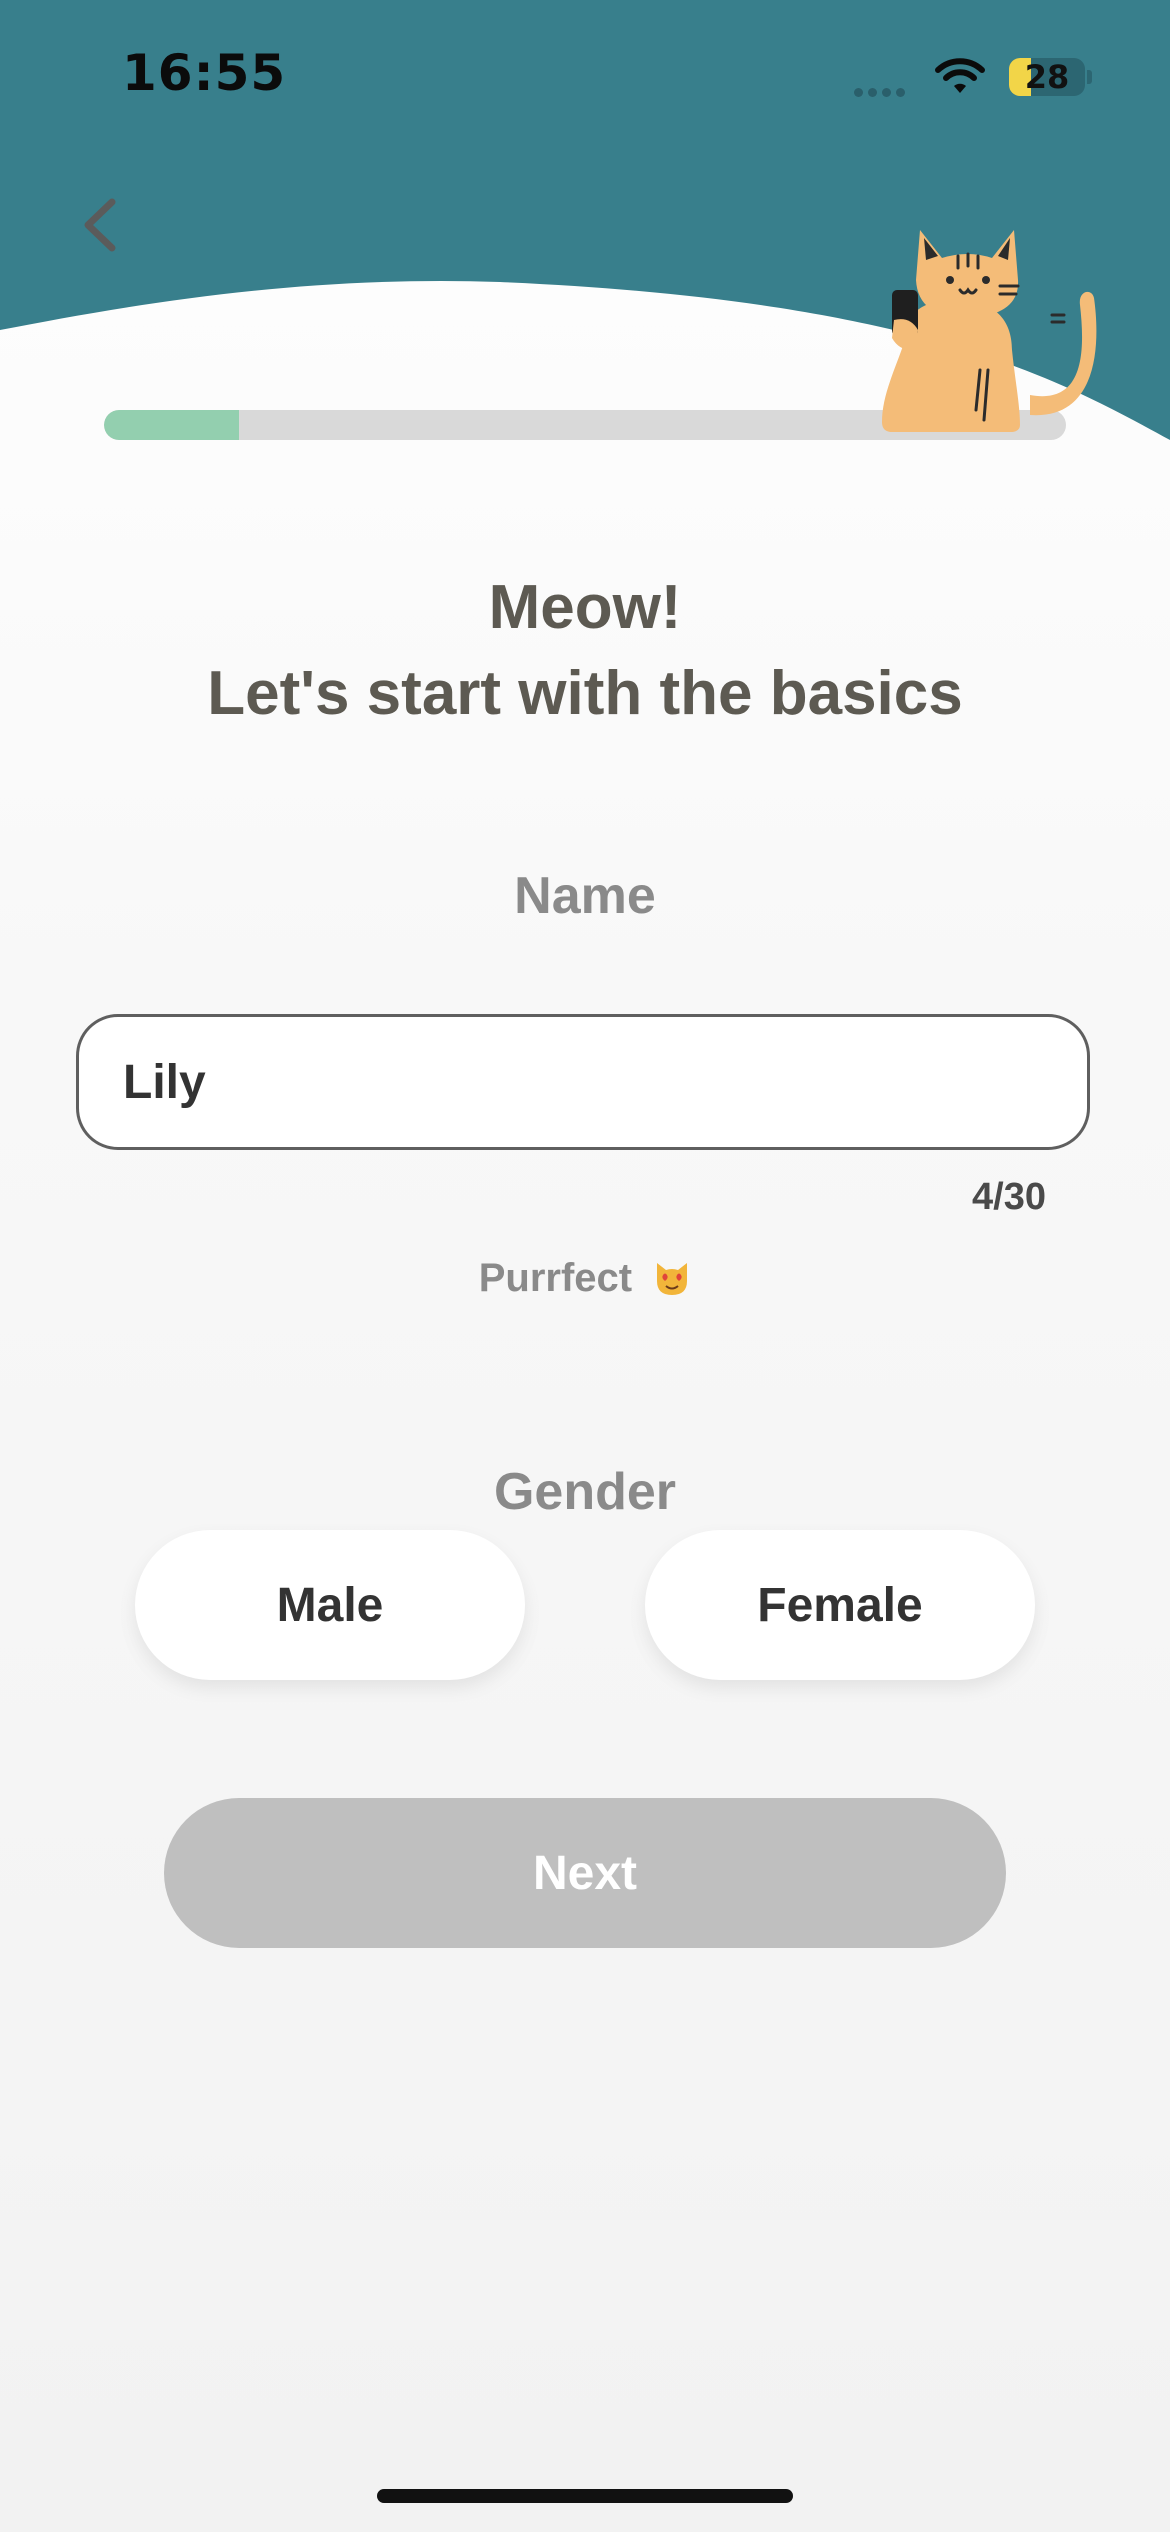  What do you see at coordinates (585, 896) in the screenshot?
I see `name-label: Name` at bounding box center [585, 896].